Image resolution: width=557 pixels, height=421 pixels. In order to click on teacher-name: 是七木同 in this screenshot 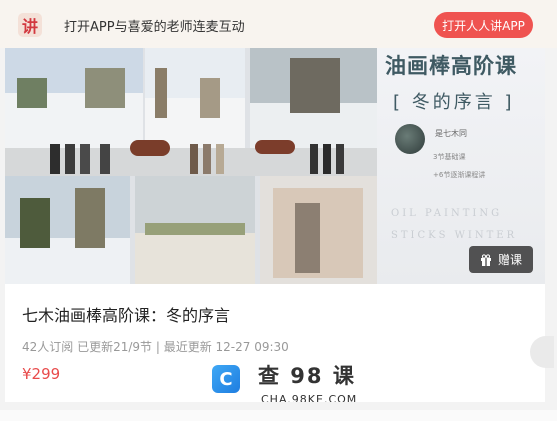, I will do `click(451, 133)`.